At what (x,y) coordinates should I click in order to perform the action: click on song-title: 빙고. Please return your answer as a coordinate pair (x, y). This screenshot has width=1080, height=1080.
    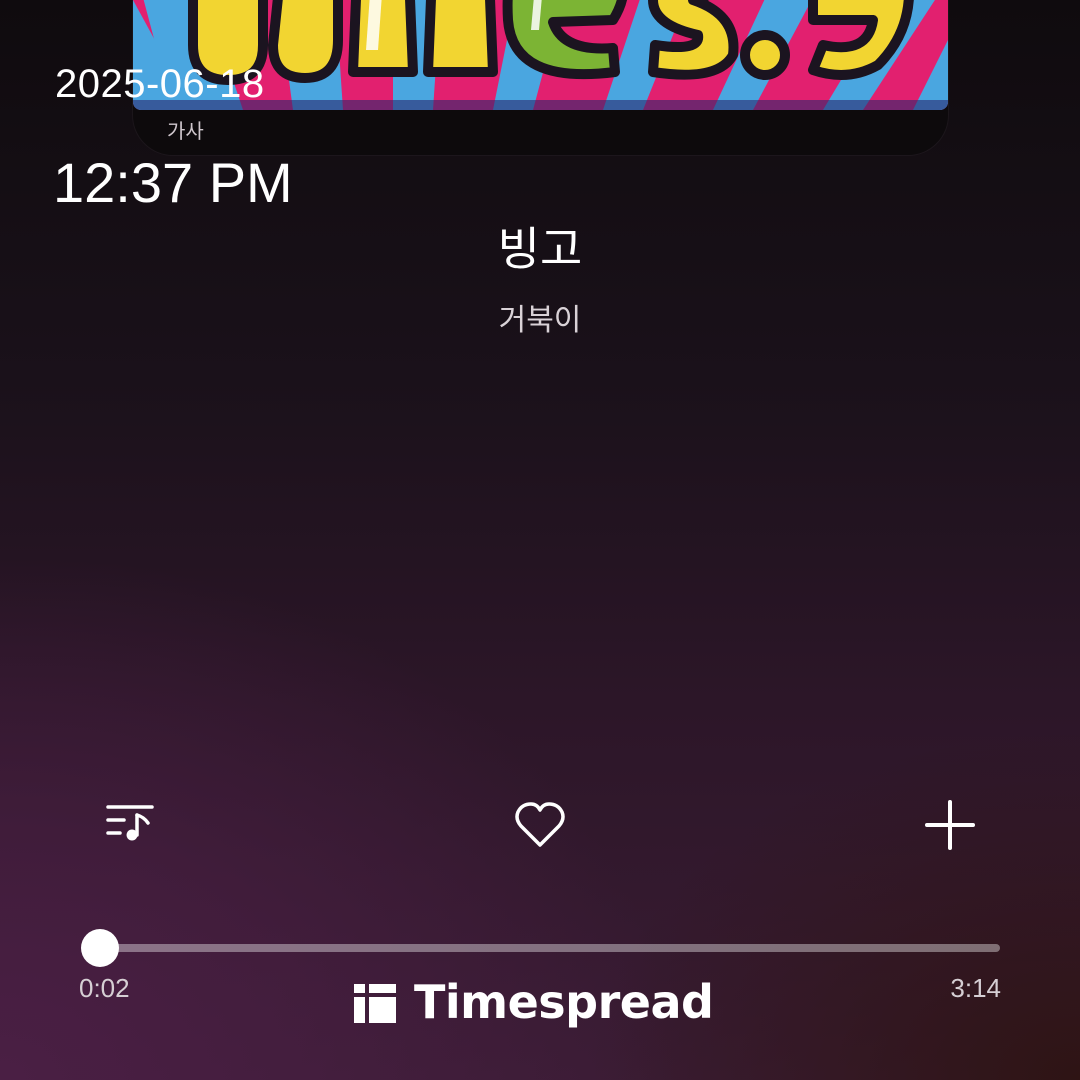
    Looking at the image, I should click on (540, 249).